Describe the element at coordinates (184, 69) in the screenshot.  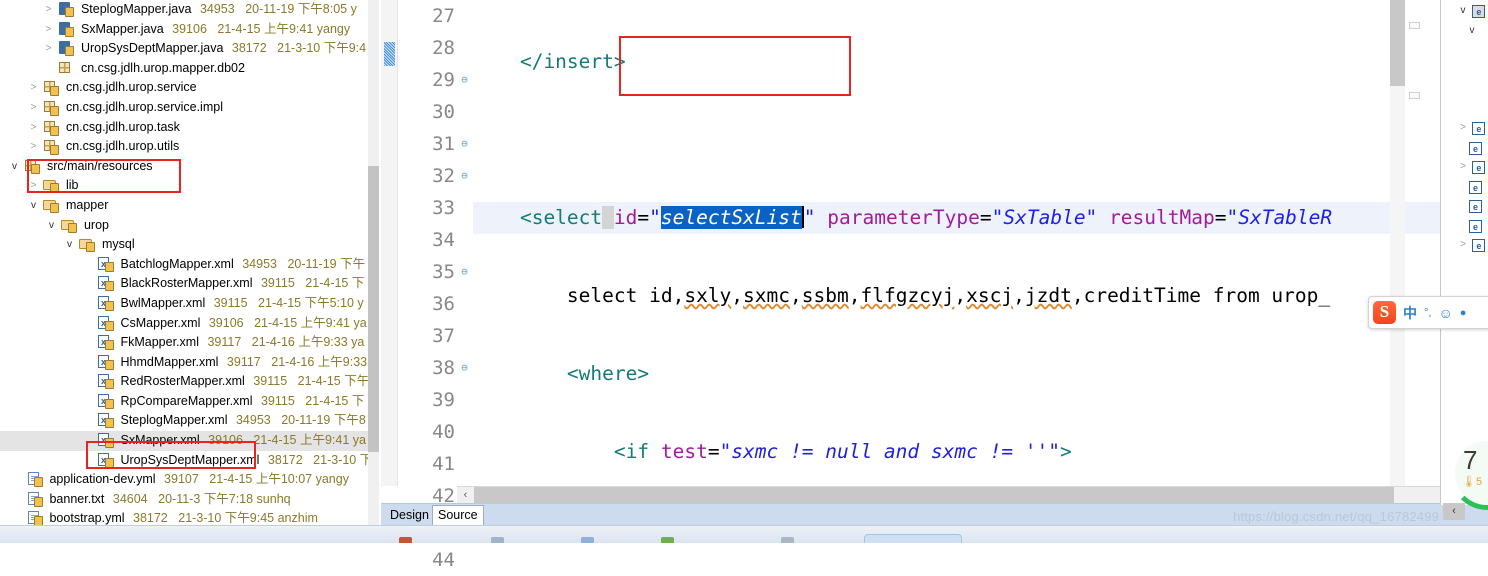
I see `tree-item-mapper-db02: › cn.csg.jdlh.urop.mapper.db02` at that location.